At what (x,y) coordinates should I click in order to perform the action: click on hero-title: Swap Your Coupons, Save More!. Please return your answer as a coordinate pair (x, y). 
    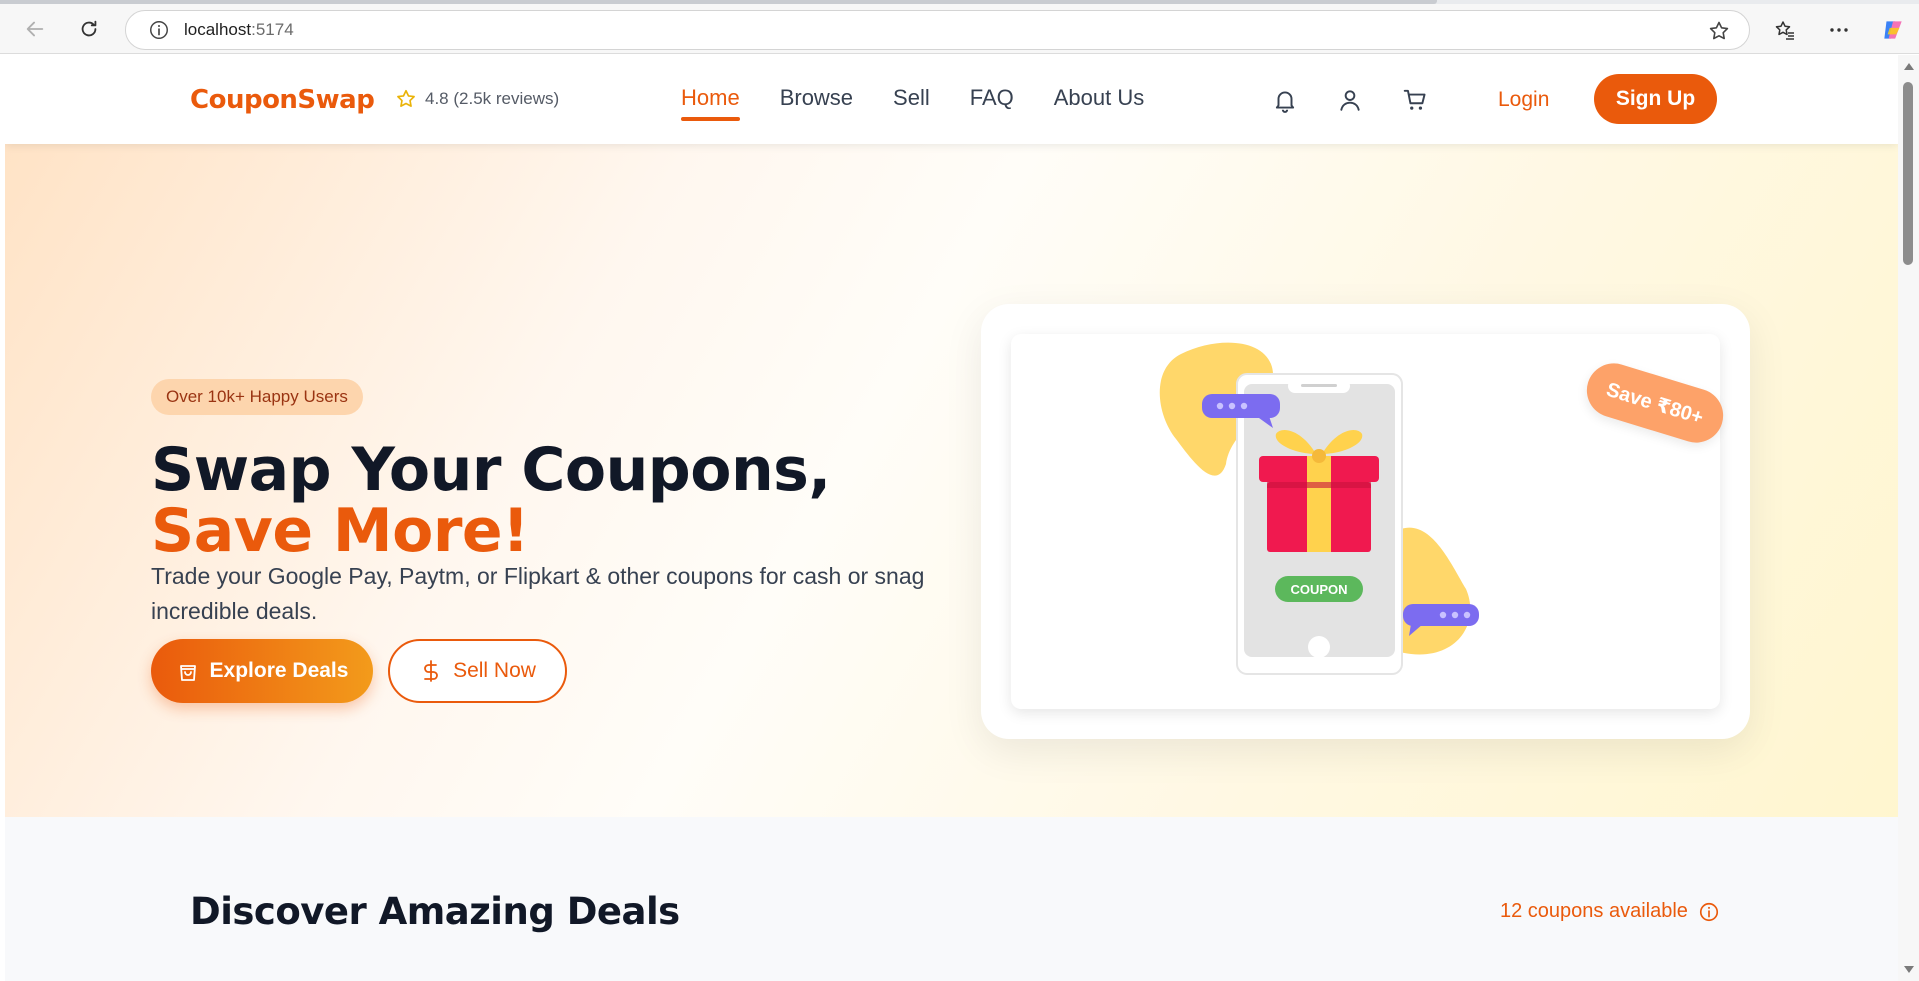
    Looking at the image, I should click on (551, 501).